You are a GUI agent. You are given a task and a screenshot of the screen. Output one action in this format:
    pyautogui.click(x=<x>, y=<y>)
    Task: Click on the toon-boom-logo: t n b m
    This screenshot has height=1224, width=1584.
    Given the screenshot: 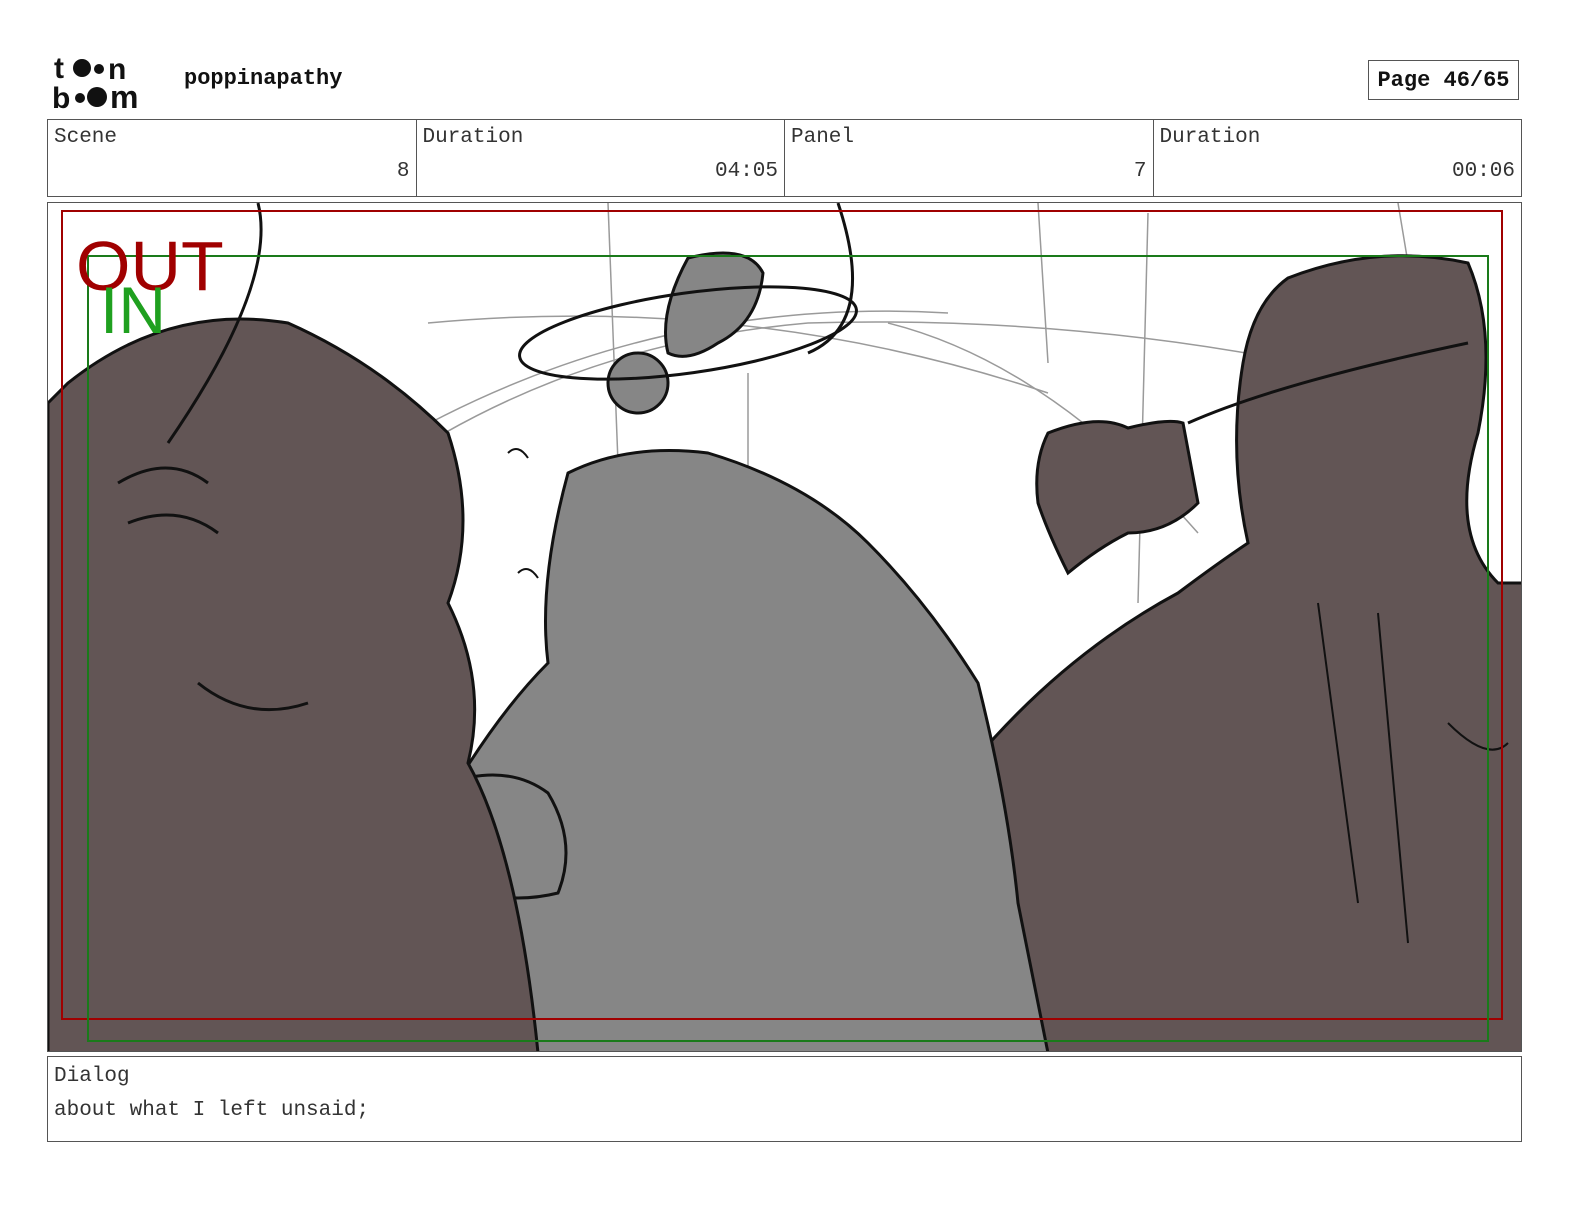 What is the action you would take?
    pyautogui.click(x=95, y=81)
    